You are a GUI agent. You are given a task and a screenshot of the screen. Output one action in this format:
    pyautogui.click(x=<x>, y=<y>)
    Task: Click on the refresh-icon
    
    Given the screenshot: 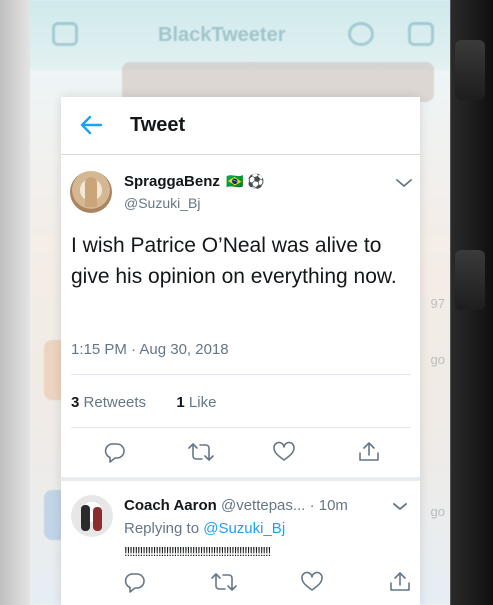 What is the action you would take?
    pyautogui.click(x=361, y=34)
    